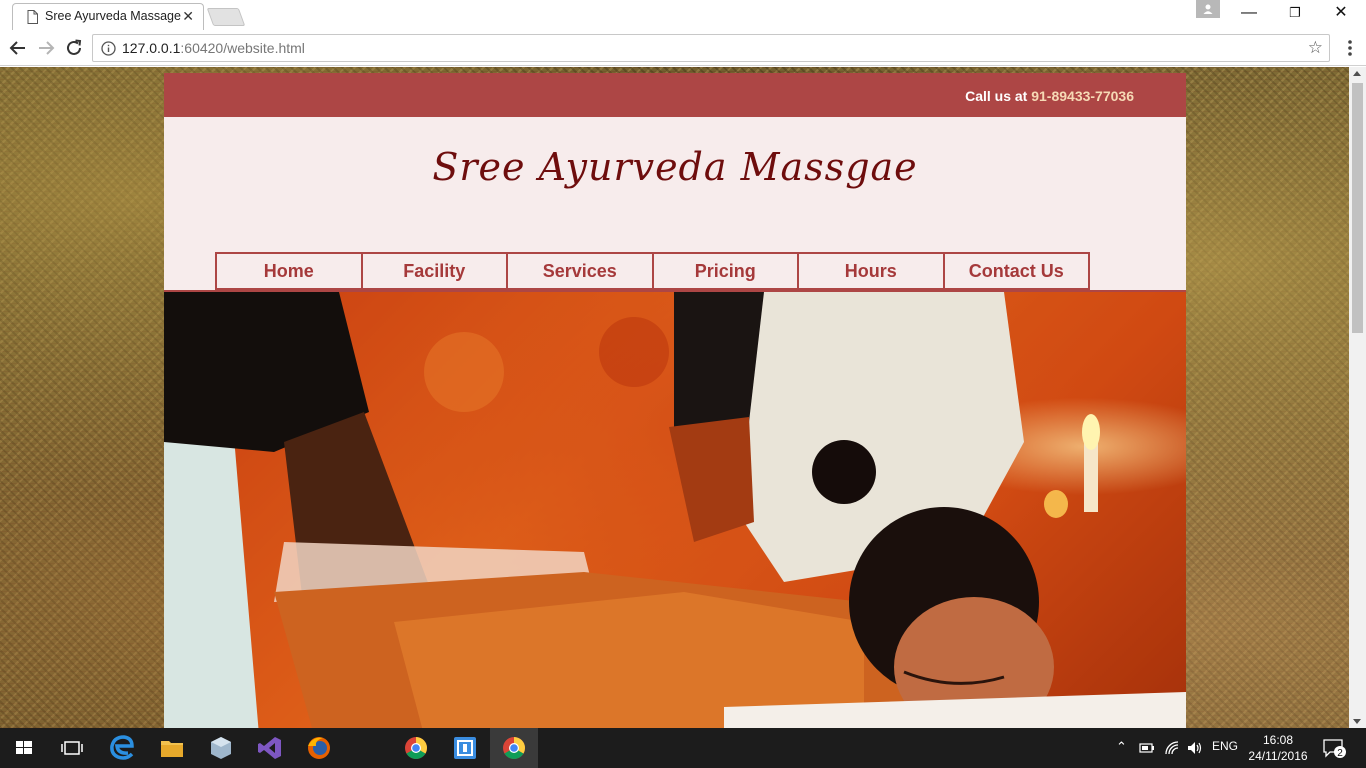  What do you see at coordinates (1315, 48) in the screenshot?
I see `bookmark-star-icon: ☆` at bounding box center [1315, 48].